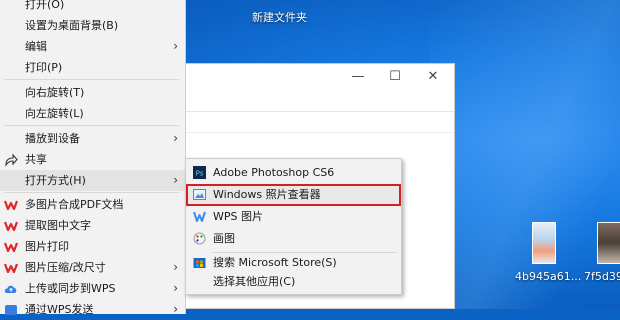 The height and width of the screenshot is (320, 620). Describe the element at coordinates (93, 180) in the screenshot. I see `menu-item-open-with: 打开方式(H) ›` at that location.